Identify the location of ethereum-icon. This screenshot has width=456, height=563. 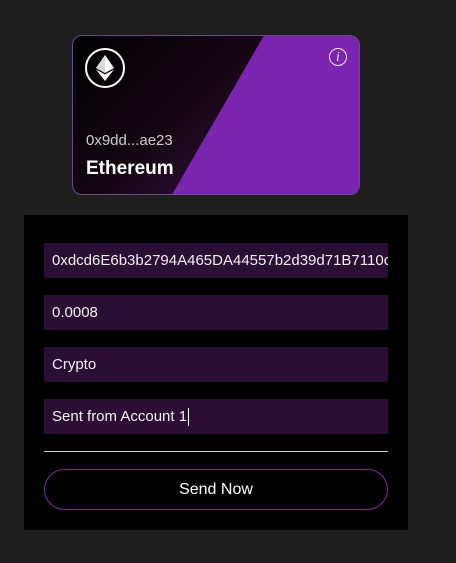
(105, 68).